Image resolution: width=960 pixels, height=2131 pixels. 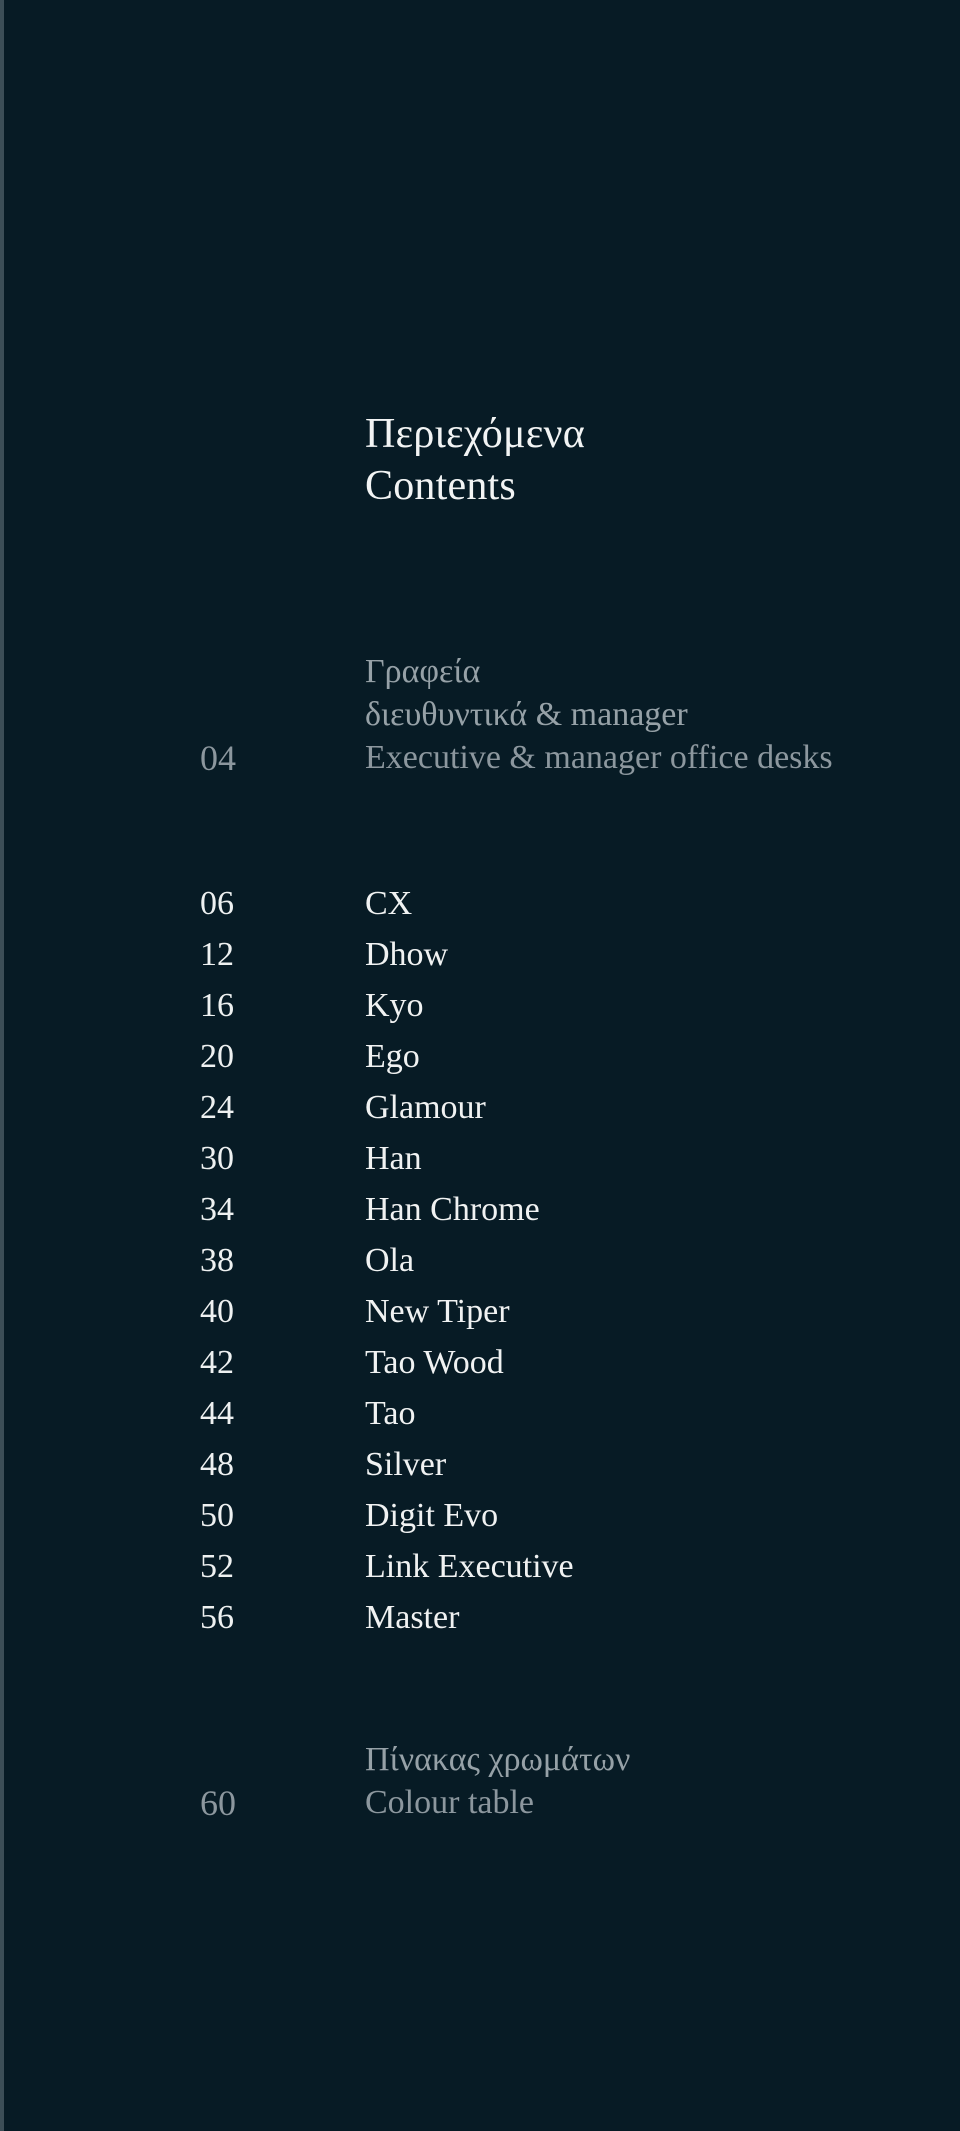 What do you see at coordinates (425, 1107) in the screenshot?
I see `entry-label: Glamour` at bounding box center [425, 1107].